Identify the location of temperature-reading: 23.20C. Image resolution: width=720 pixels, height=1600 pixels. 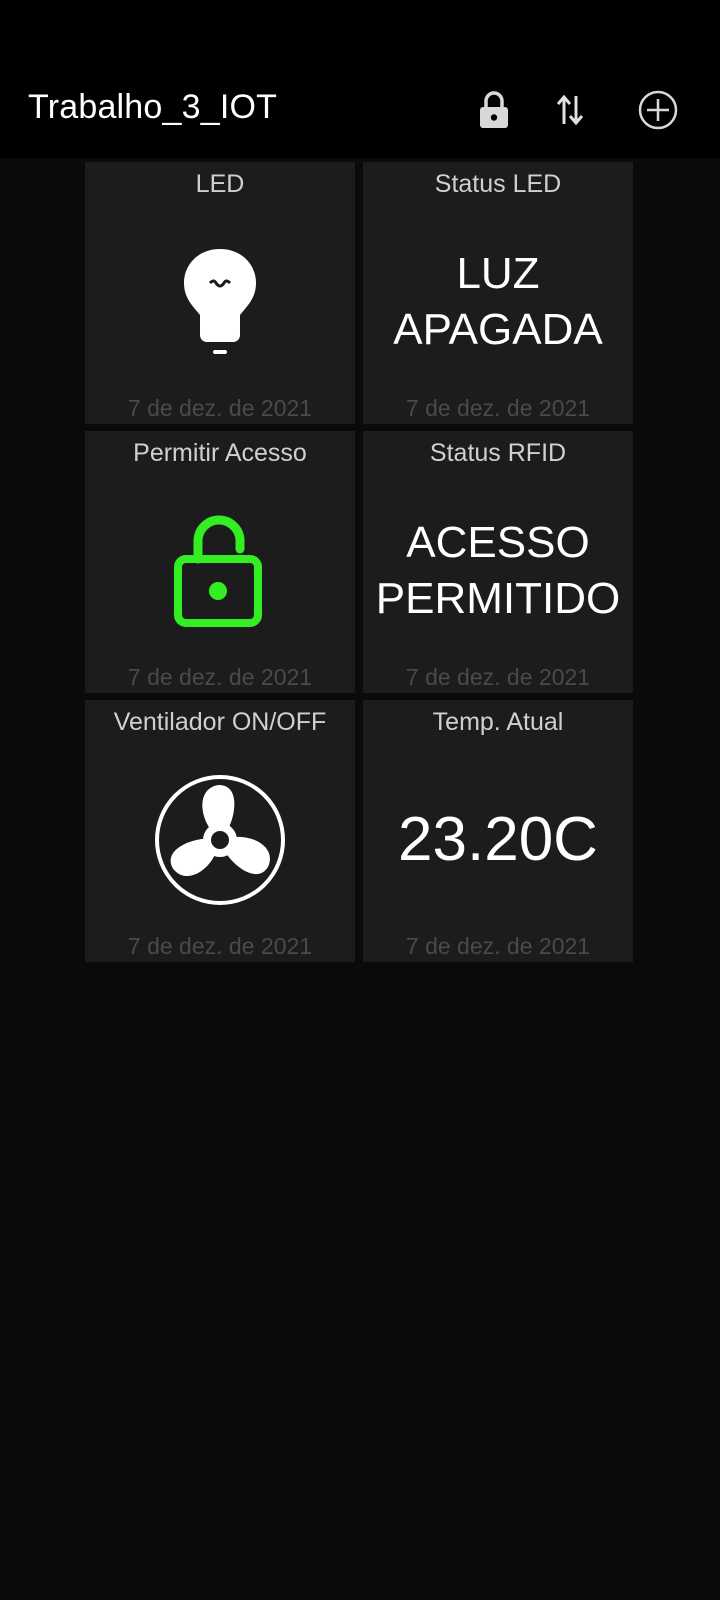
(498, 839).